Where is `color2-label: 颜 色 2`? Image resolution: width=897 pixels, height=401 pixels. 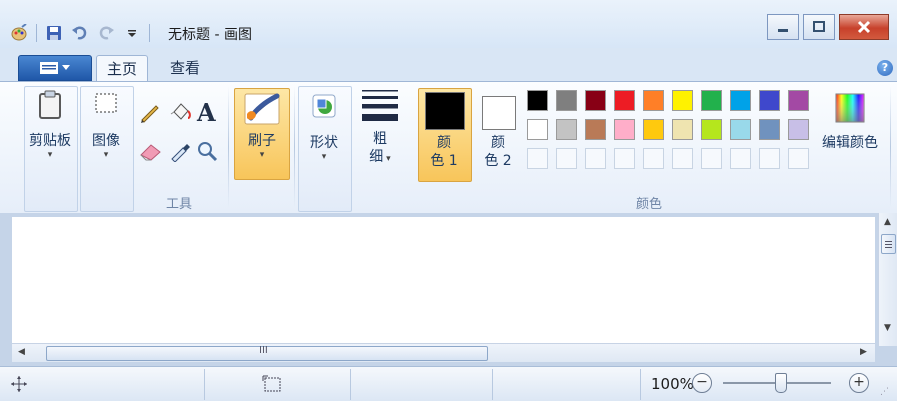 color2-label: 颜 色 2 is located at coordinates (498, 152).